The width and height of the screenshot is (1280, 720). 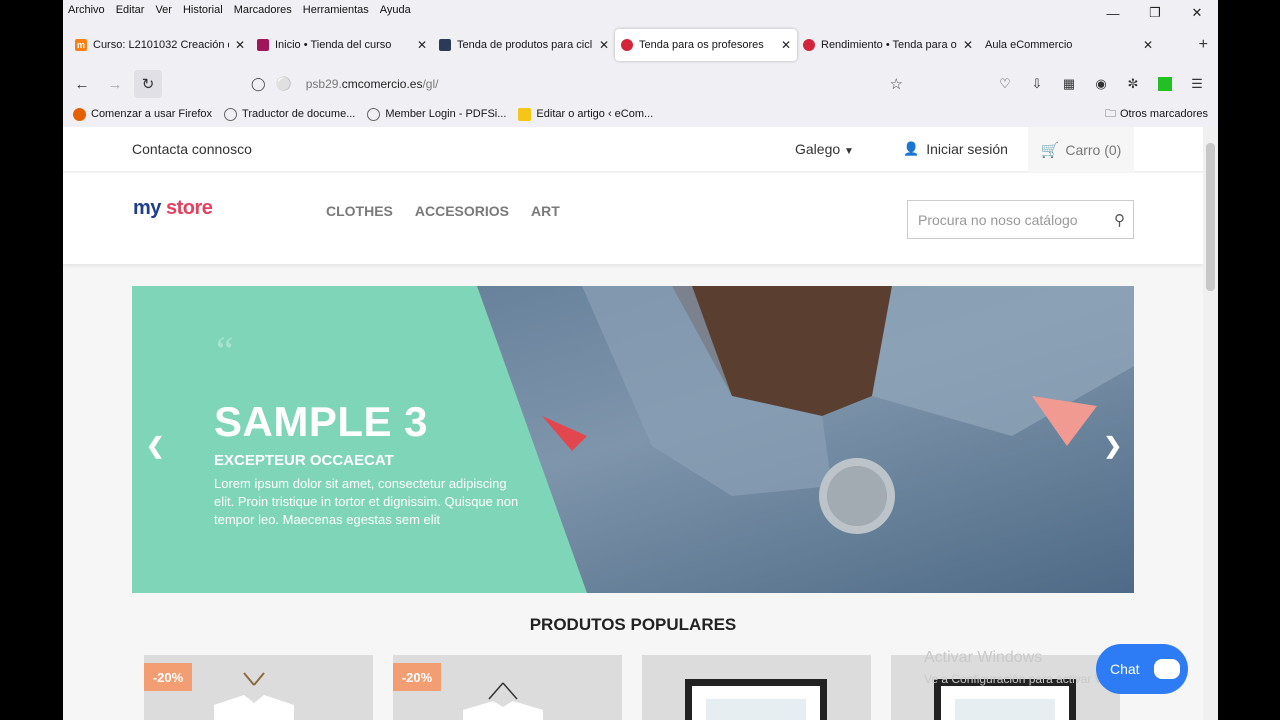 What do you see at coordinates (430, 84) in the screenshot?
I see `url-path: /gl/` at bounding box center [430, 84].